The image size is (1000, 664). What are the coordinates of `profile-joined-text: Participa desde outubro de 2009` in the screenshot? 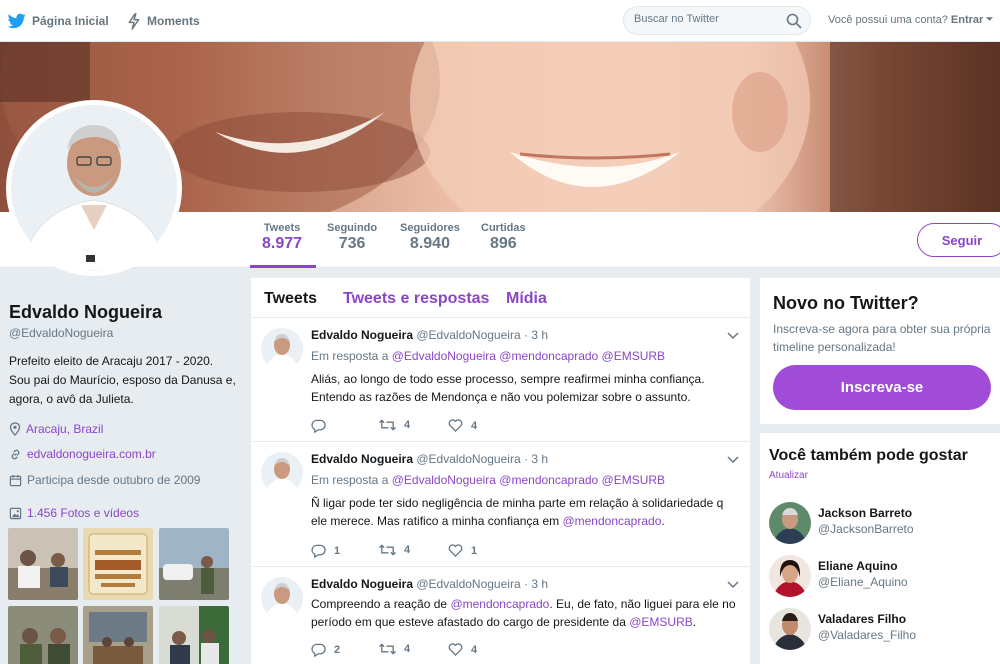 It's located at (114, 480).